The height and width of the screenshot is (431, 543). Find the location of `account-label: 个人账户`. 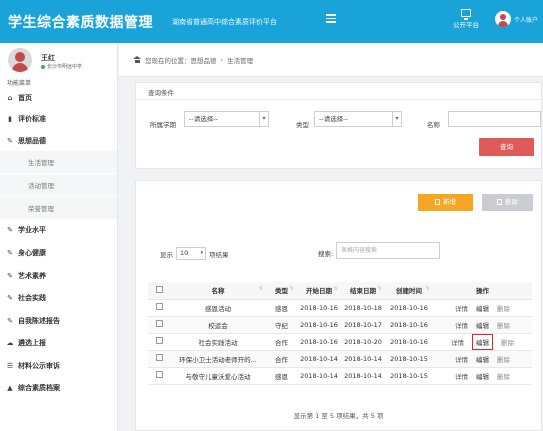

account-label: 个人账户 is located at coordinates (526, 20).